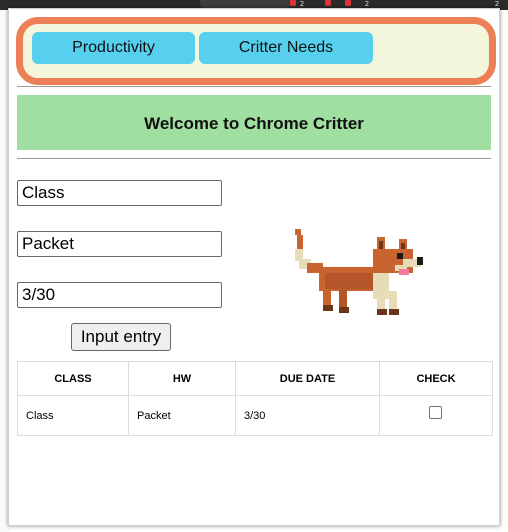 This screenshot has height=532, width=508. What do you see at coordinates (113, 48) in the screenshot?
I see `tab-productivity: Productivity` at bounding box center [113, 48].